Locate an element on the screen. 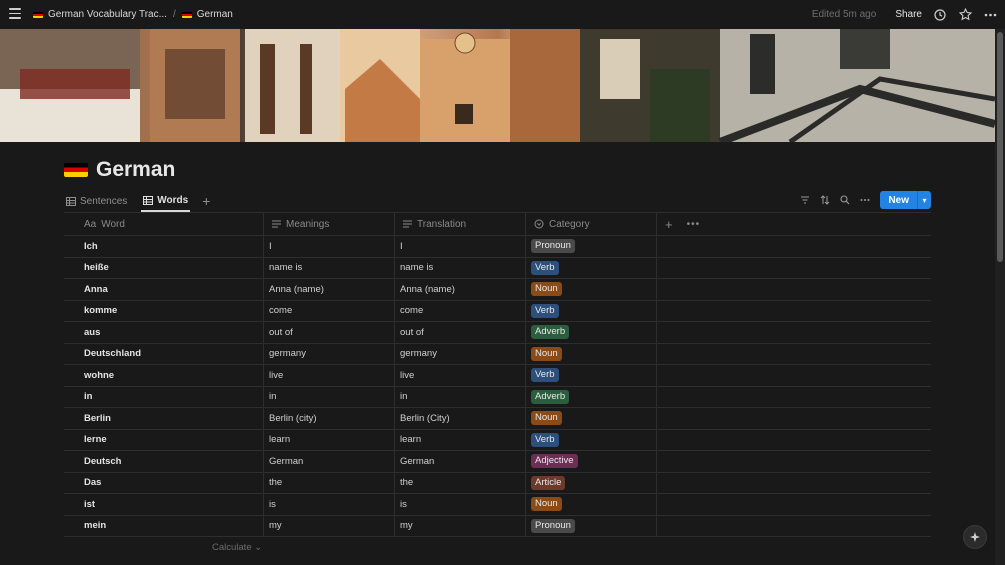 Image resolution: width=1005 pixels, height=565 pixels. cell-word: aus is located at coordinates (164, 332).